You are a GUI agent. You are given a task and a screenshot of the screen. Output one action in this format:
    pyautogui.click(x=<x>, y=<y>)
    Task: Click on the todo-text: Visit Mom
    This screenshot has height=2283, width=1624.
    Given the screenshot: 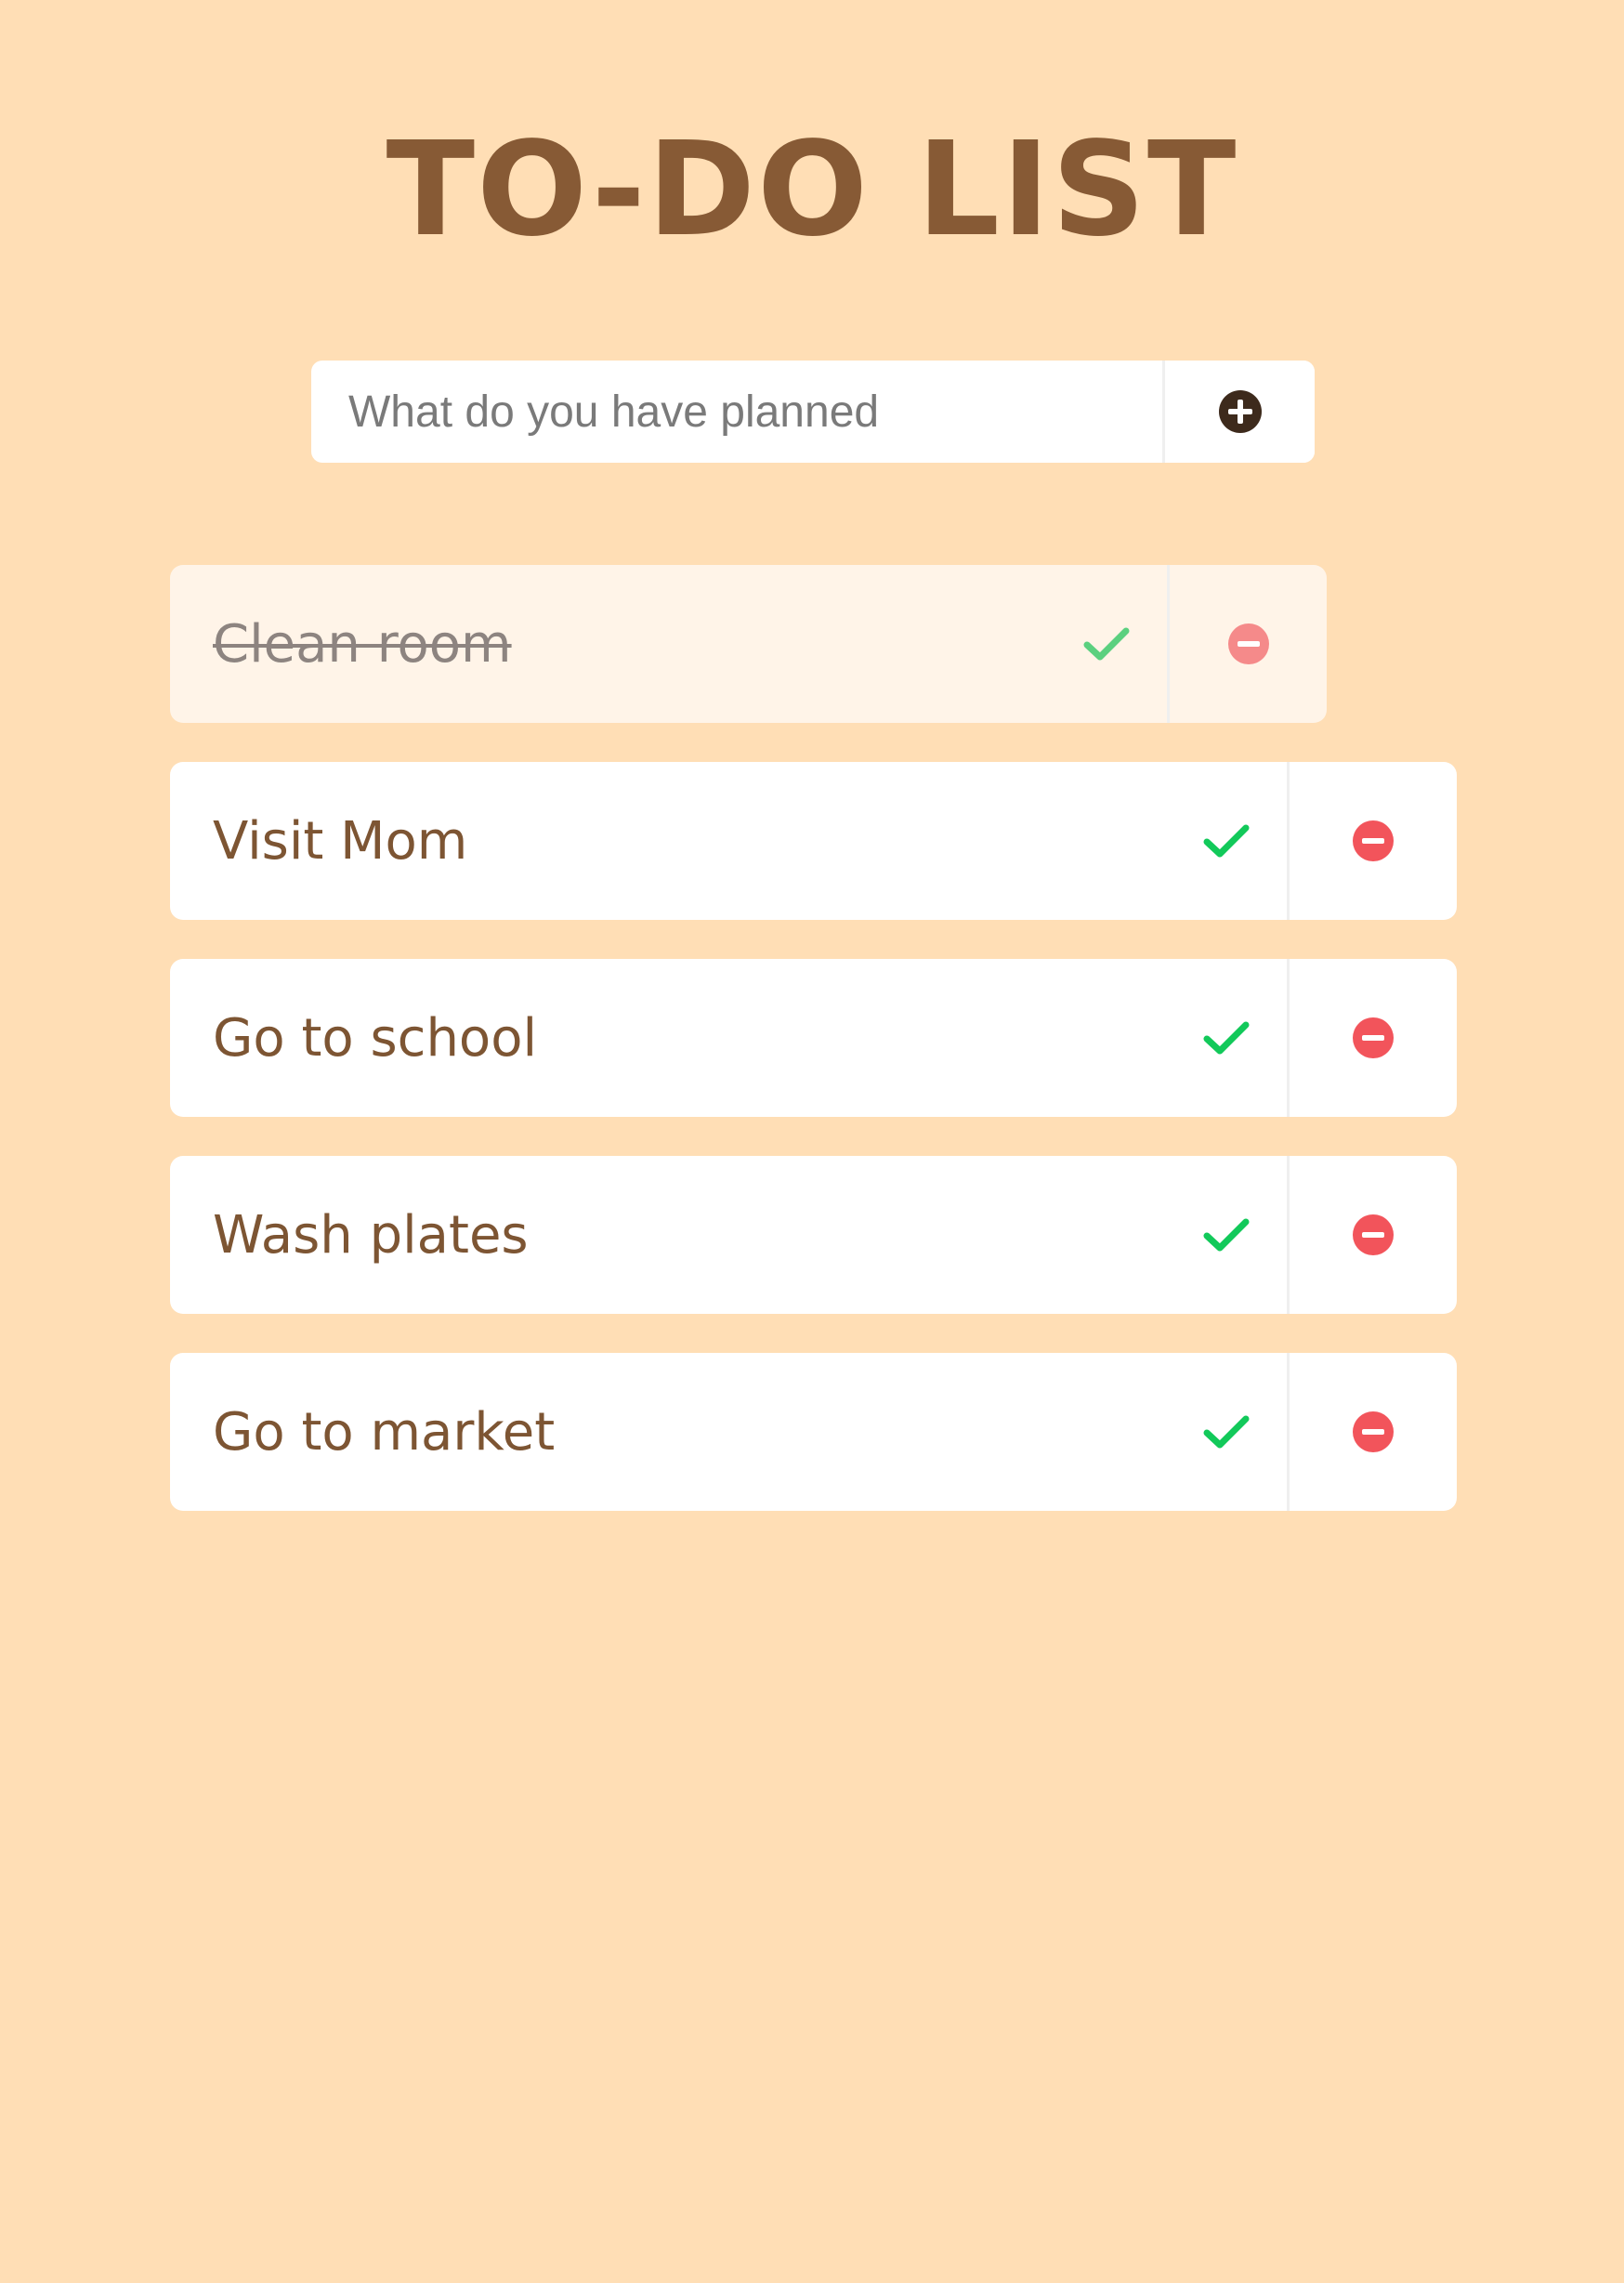 What is the action you would take?
    pyautogui.click(x=340, y=841)
    